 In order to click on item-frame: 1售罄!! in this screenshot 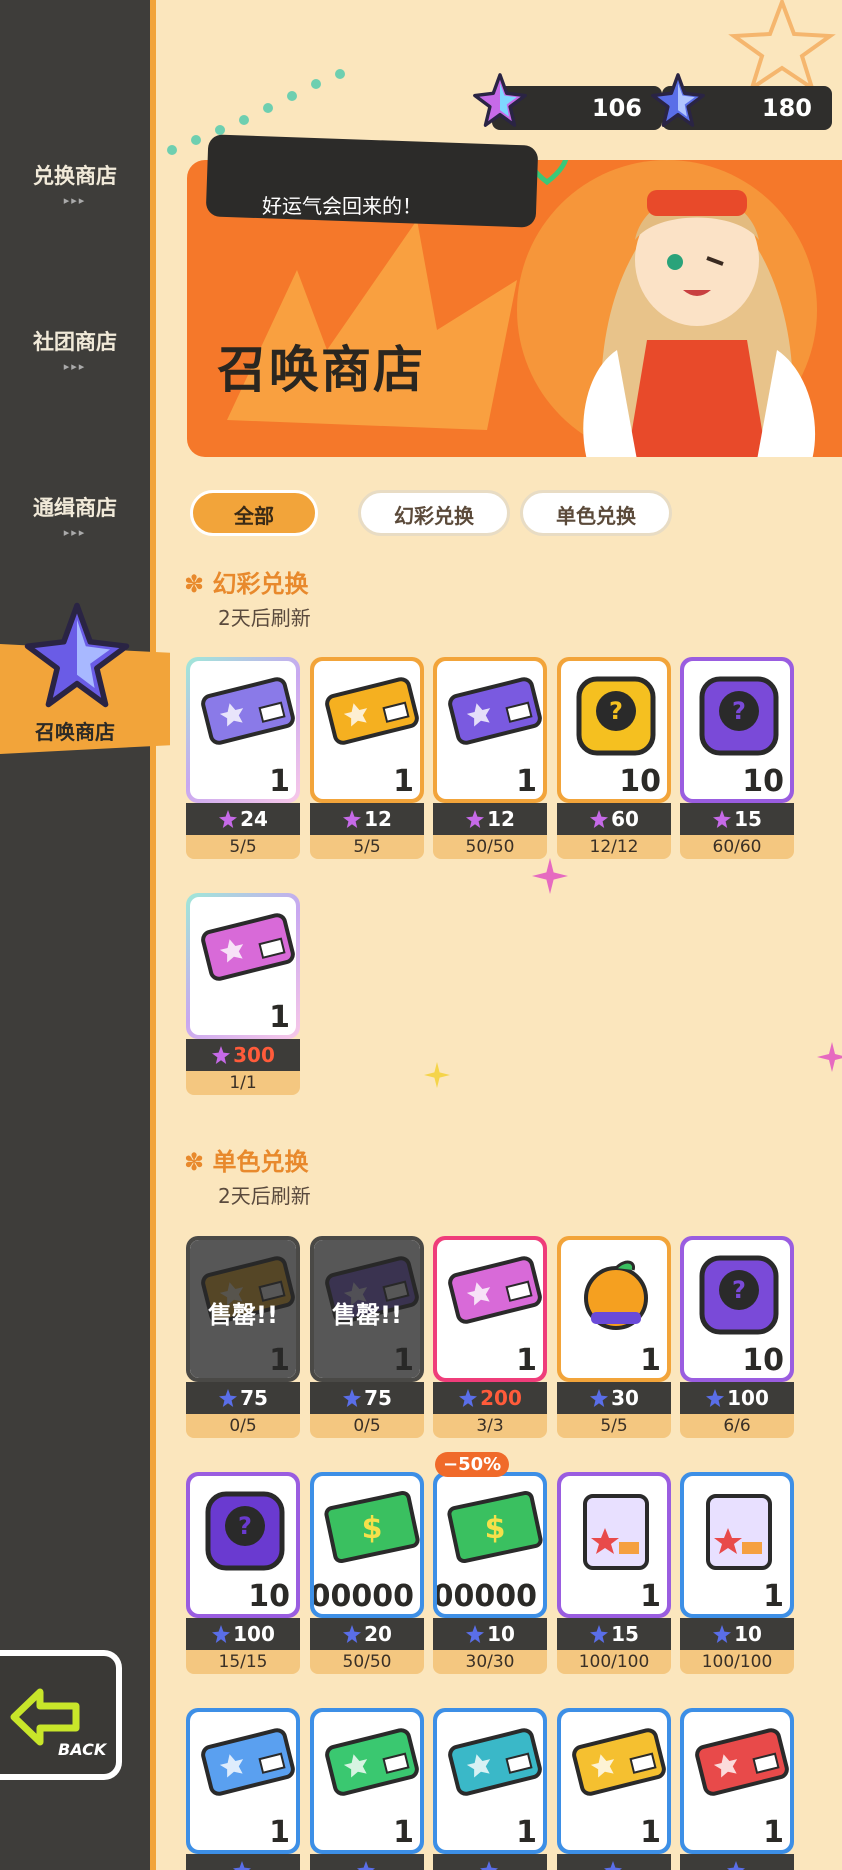, I will do `click(367, 1309)`.